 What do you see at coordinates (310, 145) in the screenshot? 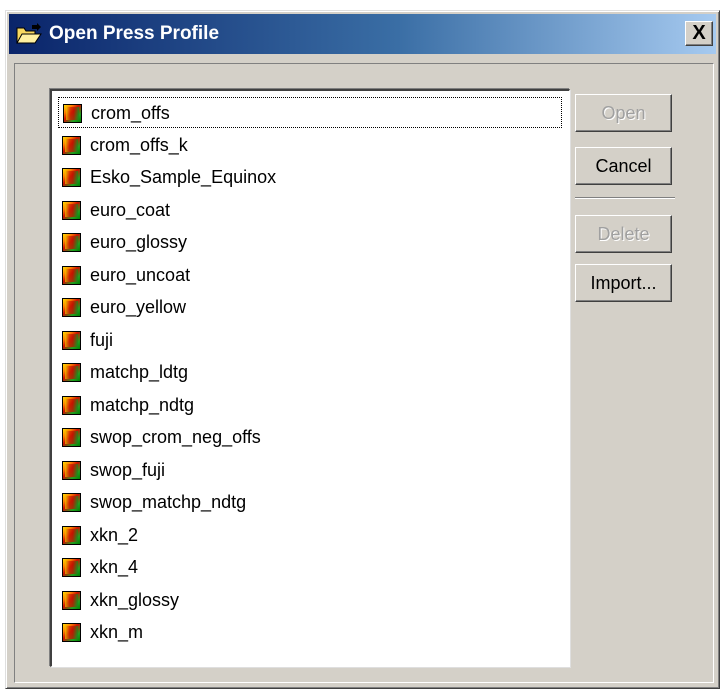
I see `list-item: crom_offs_k` at bounding box center [310, 145].